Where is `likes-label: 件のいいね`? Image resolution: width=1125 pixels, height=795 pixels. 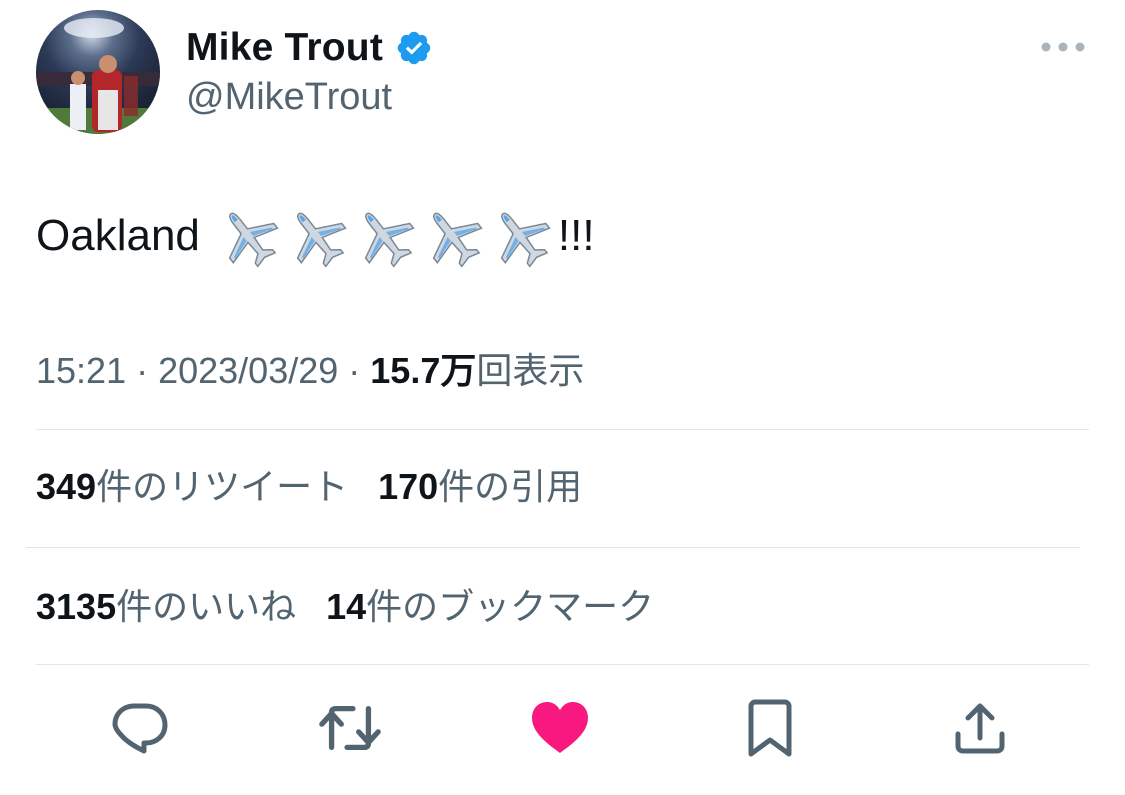 likes-label: 件のいいね is located at coordinates (206, 606).